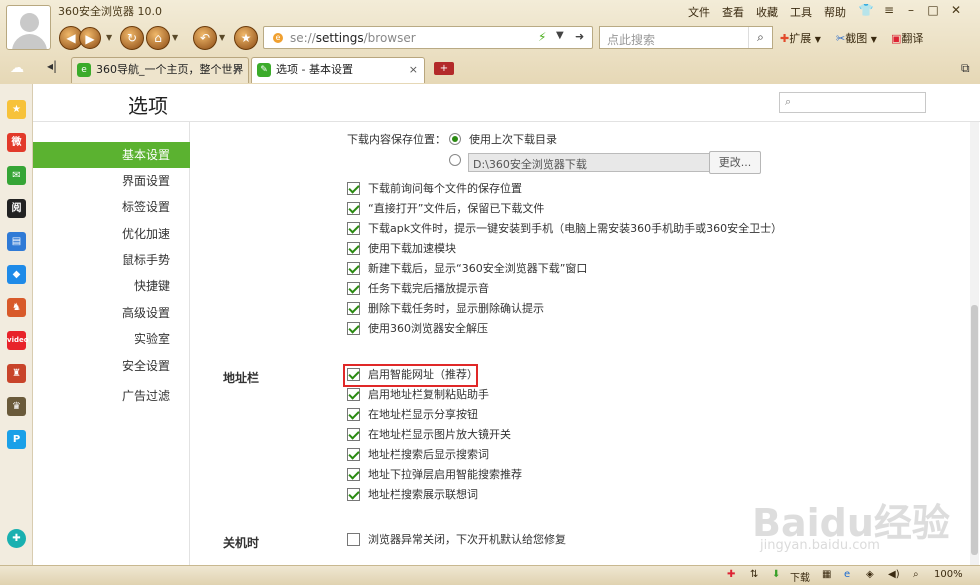  I want to click on addressbar-option: 地址栏搜索后显示搜索词, so click(418, 456).